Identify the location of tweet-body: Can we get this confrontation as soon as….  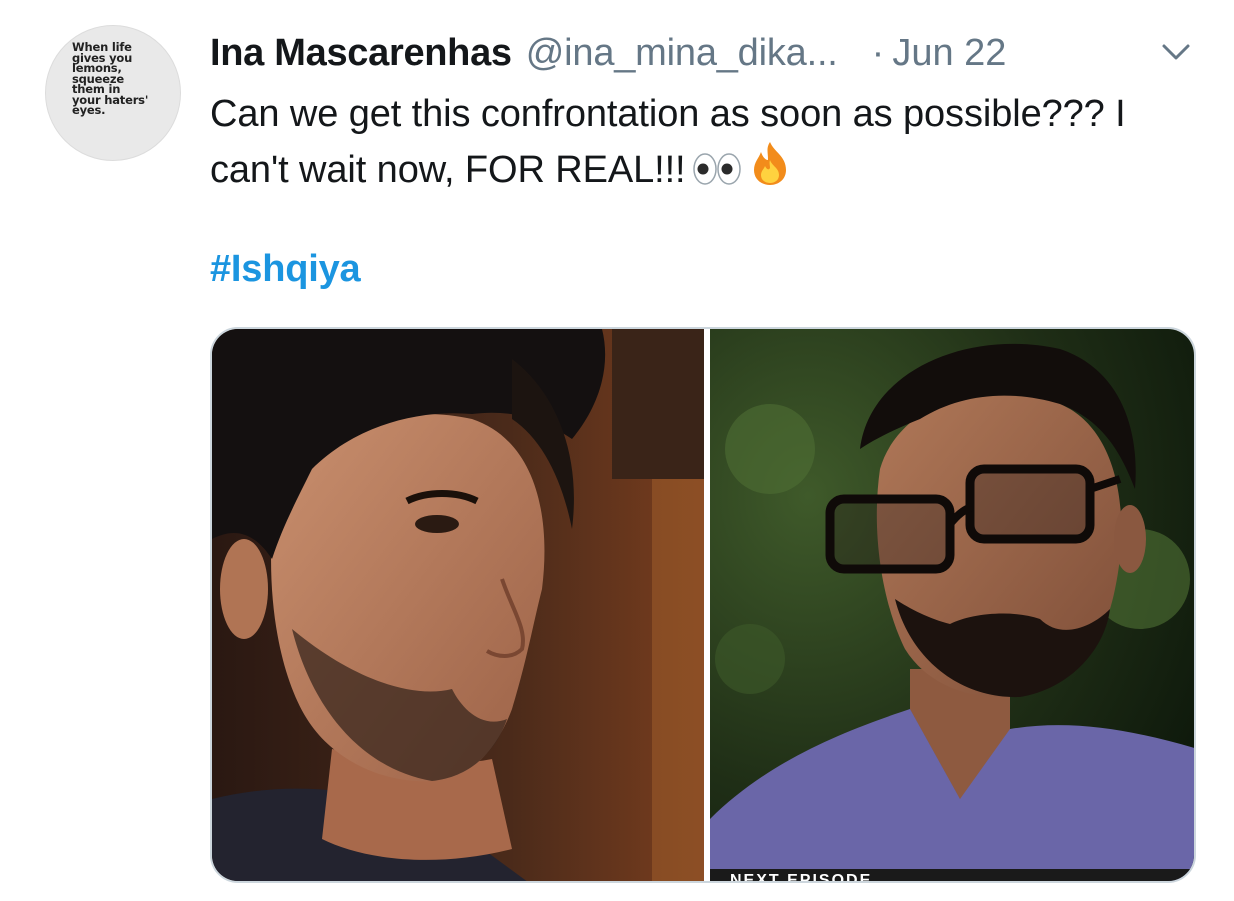
(668, 142).